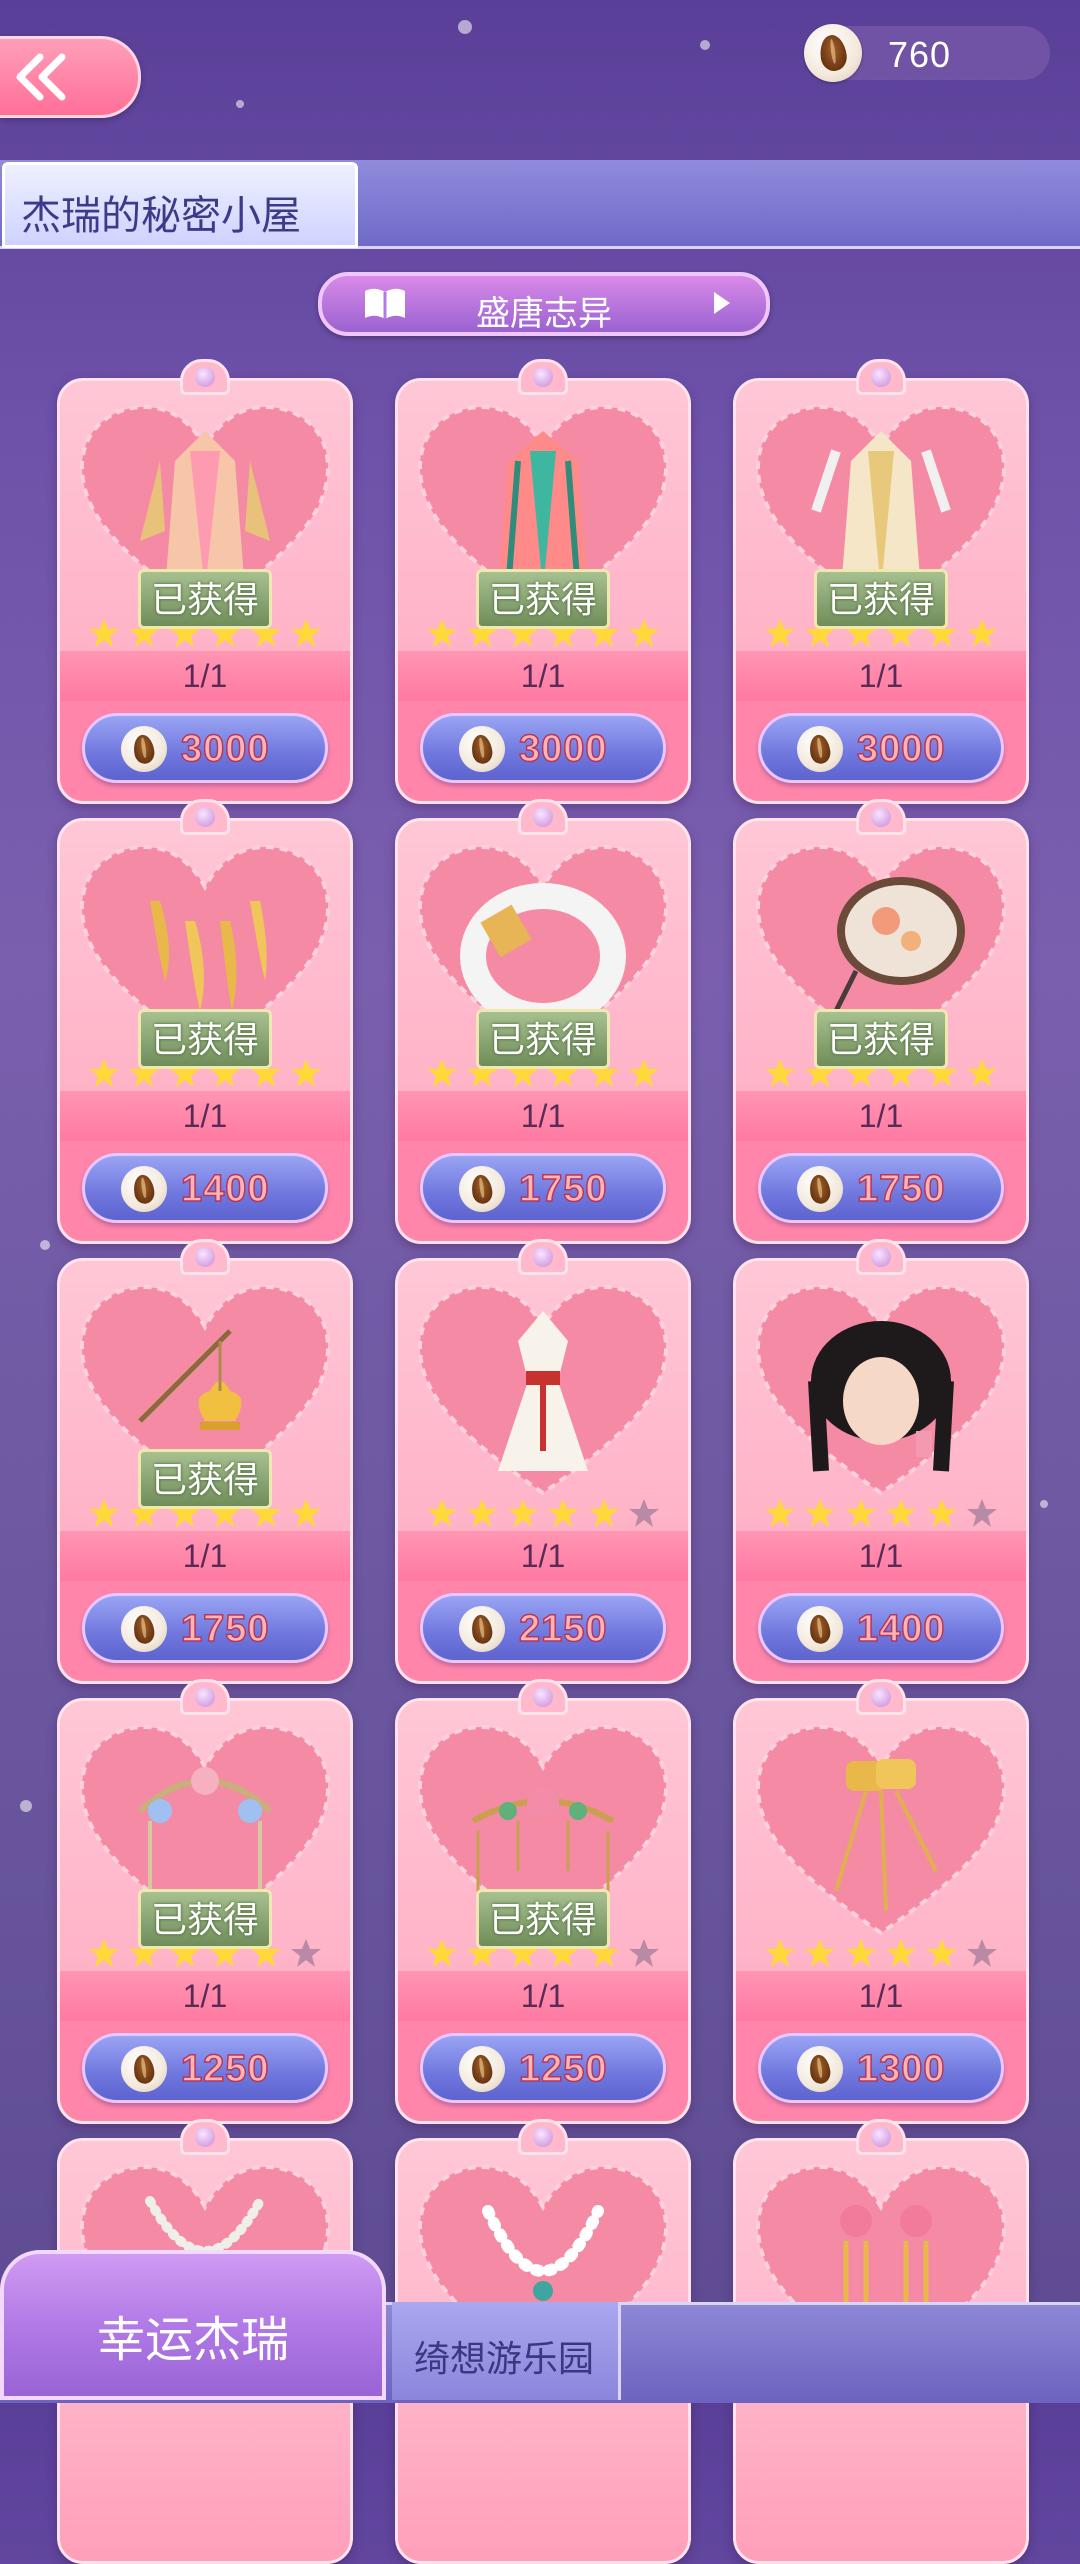 The image size is (1080, 2564). I want to click on double-chevron-left-icon, so click(41, 77).